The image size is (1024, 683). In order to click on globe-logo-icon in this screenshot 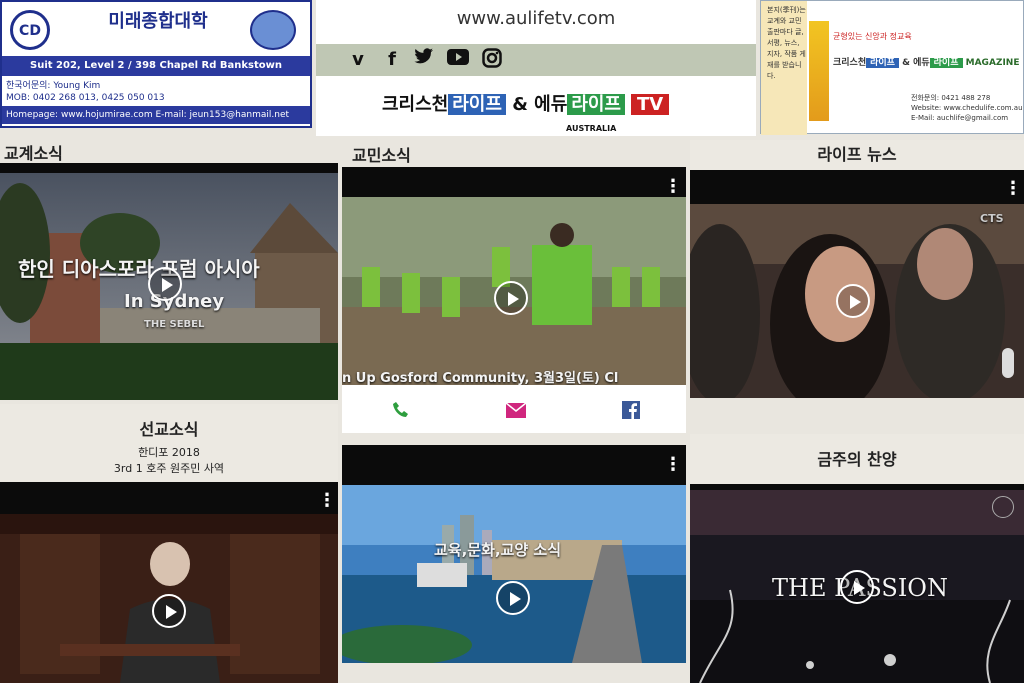, I will do `click(273, 30)`.